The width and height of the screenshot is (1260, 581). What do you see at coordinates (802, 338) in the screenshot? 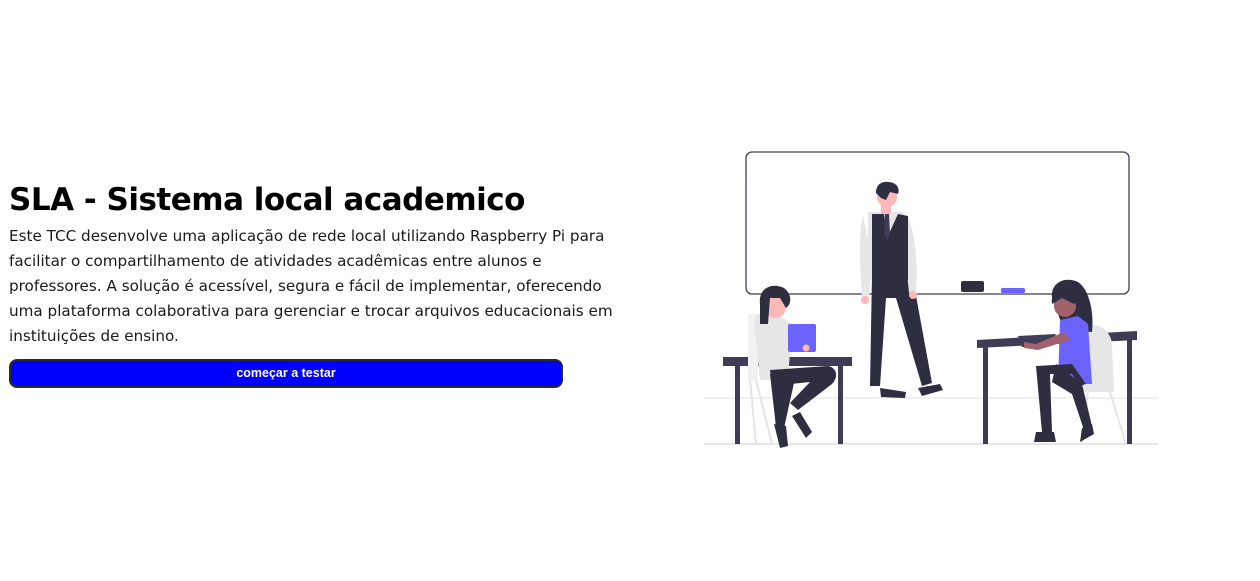
I see `tablet-icon` at bounding box center [802, 338].